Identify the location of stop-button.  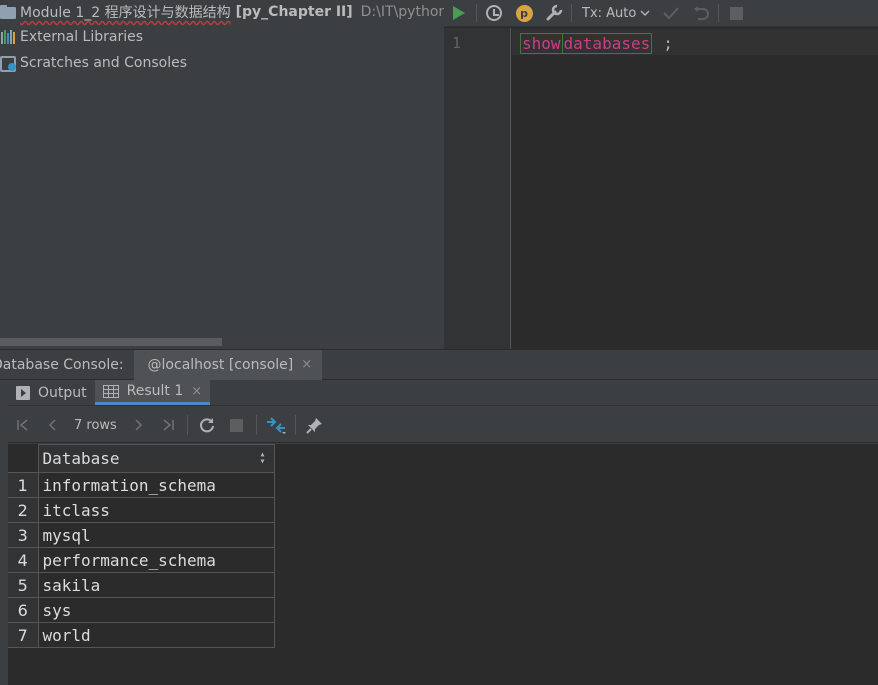
(237, 425).